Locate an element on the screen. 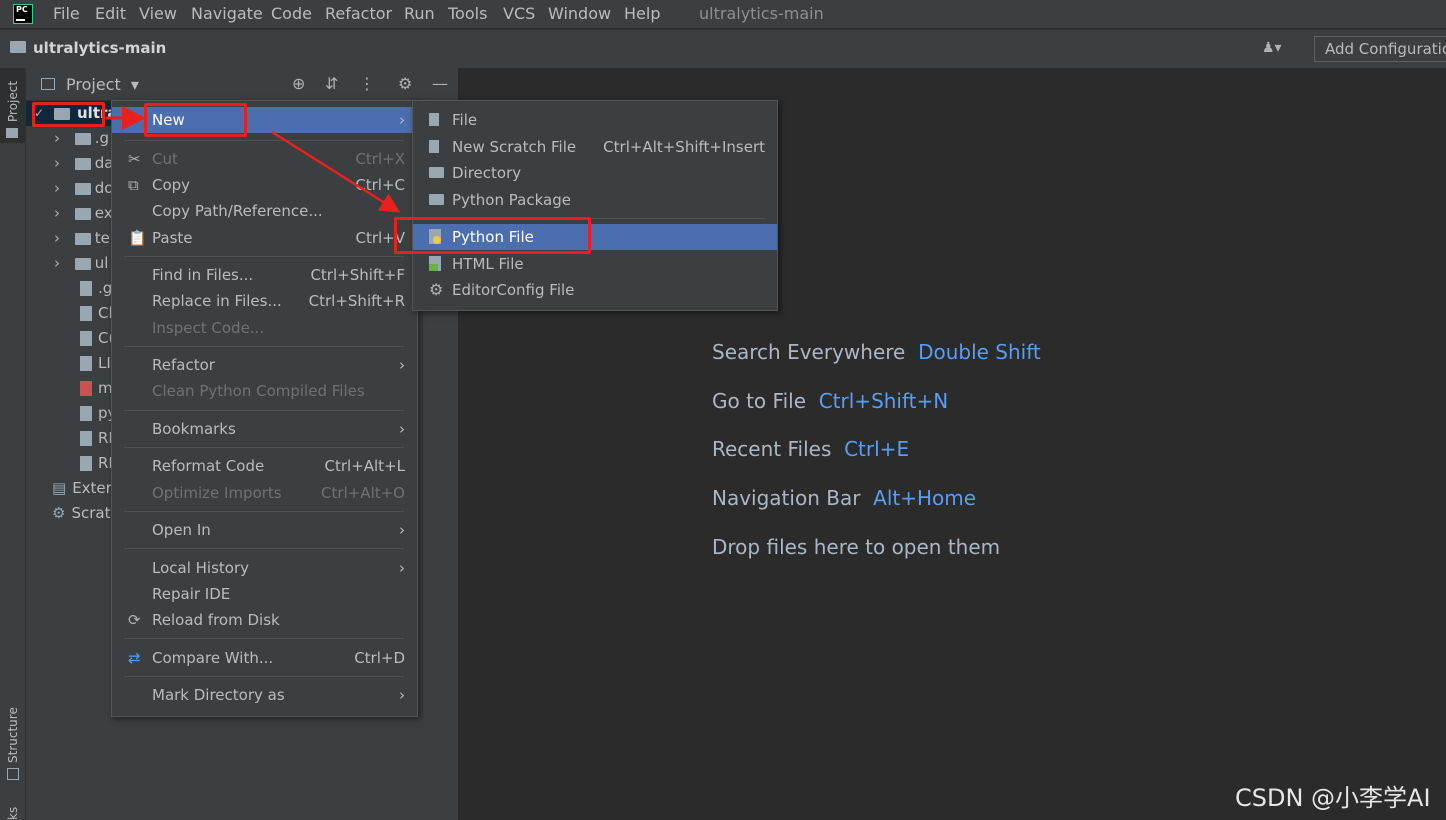  watermark: CSDN @小李学AI is located at coordinates (1333, 798).